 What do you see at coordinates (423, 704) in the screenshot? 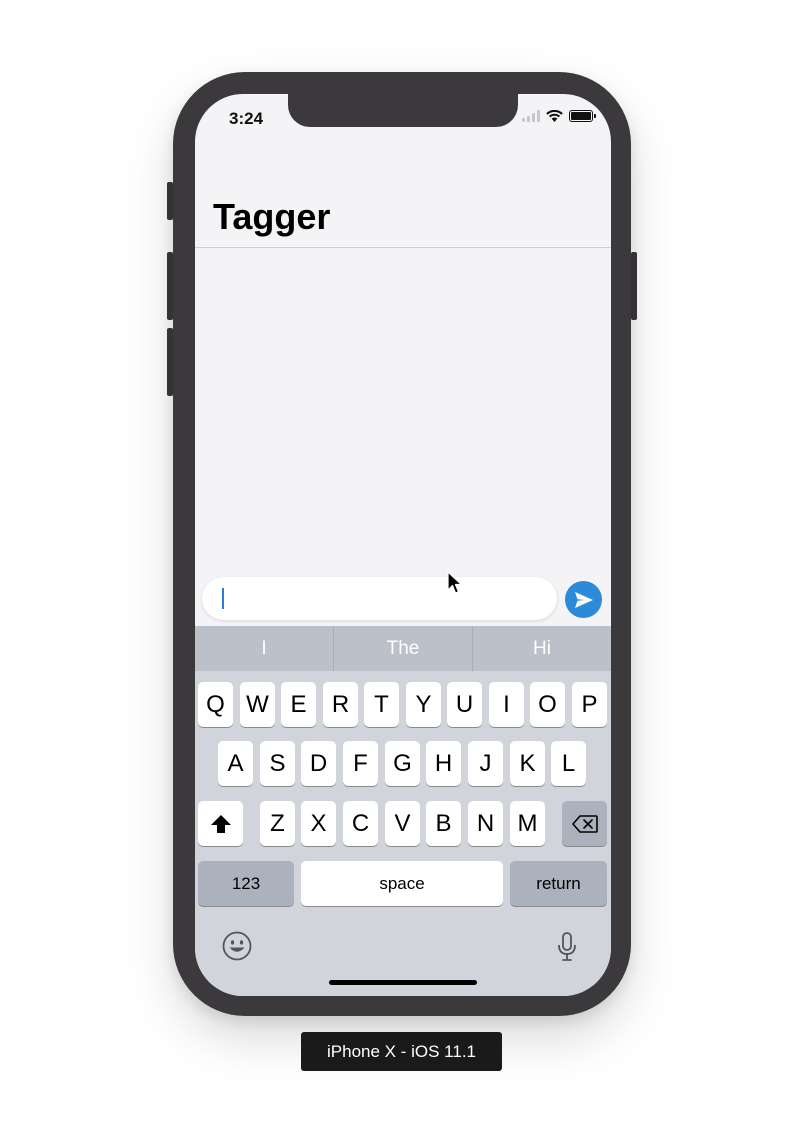
I see `key-y: Y` at bounding box center [423, 704].